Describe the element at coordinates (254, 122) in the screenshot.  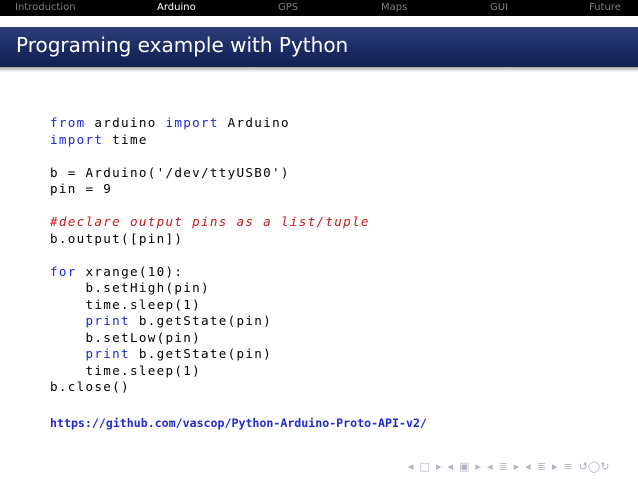
I see `code-text: Arduino` at that location.